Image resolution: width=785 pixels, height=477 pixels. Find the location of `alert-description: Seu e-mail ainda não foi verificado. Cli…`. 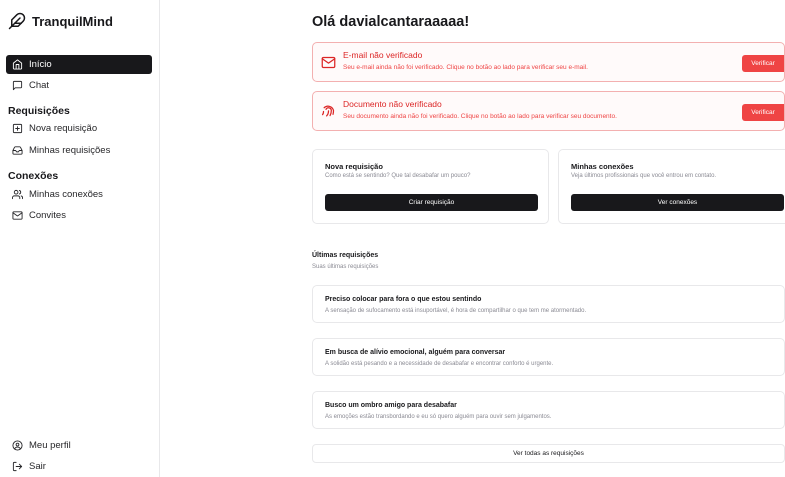

alert-description: Seu e-mail ainda não foi verificado. Cli… is located at coordinates (465, 67).